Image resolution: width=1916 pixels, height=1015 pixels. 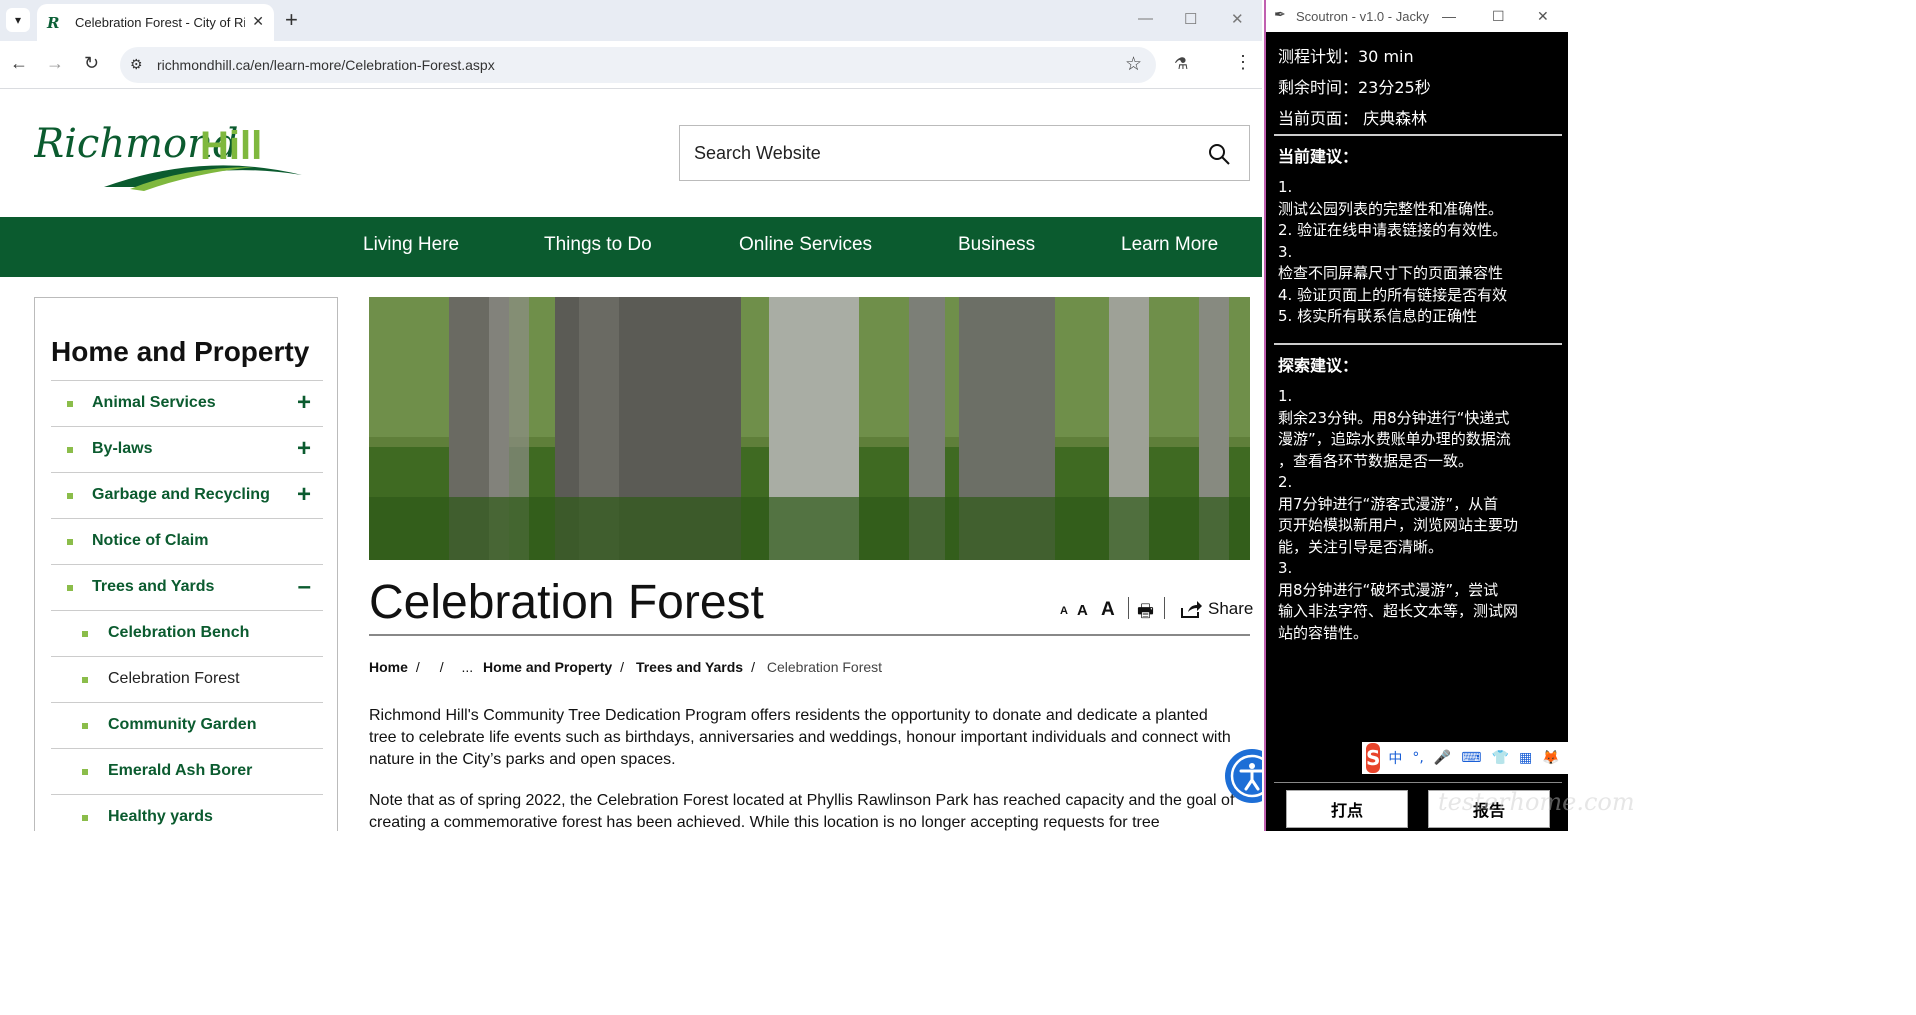 I want to click on sidebar-subitem-celebration-bench: Celebration Bench, so click(x=187, y=633).